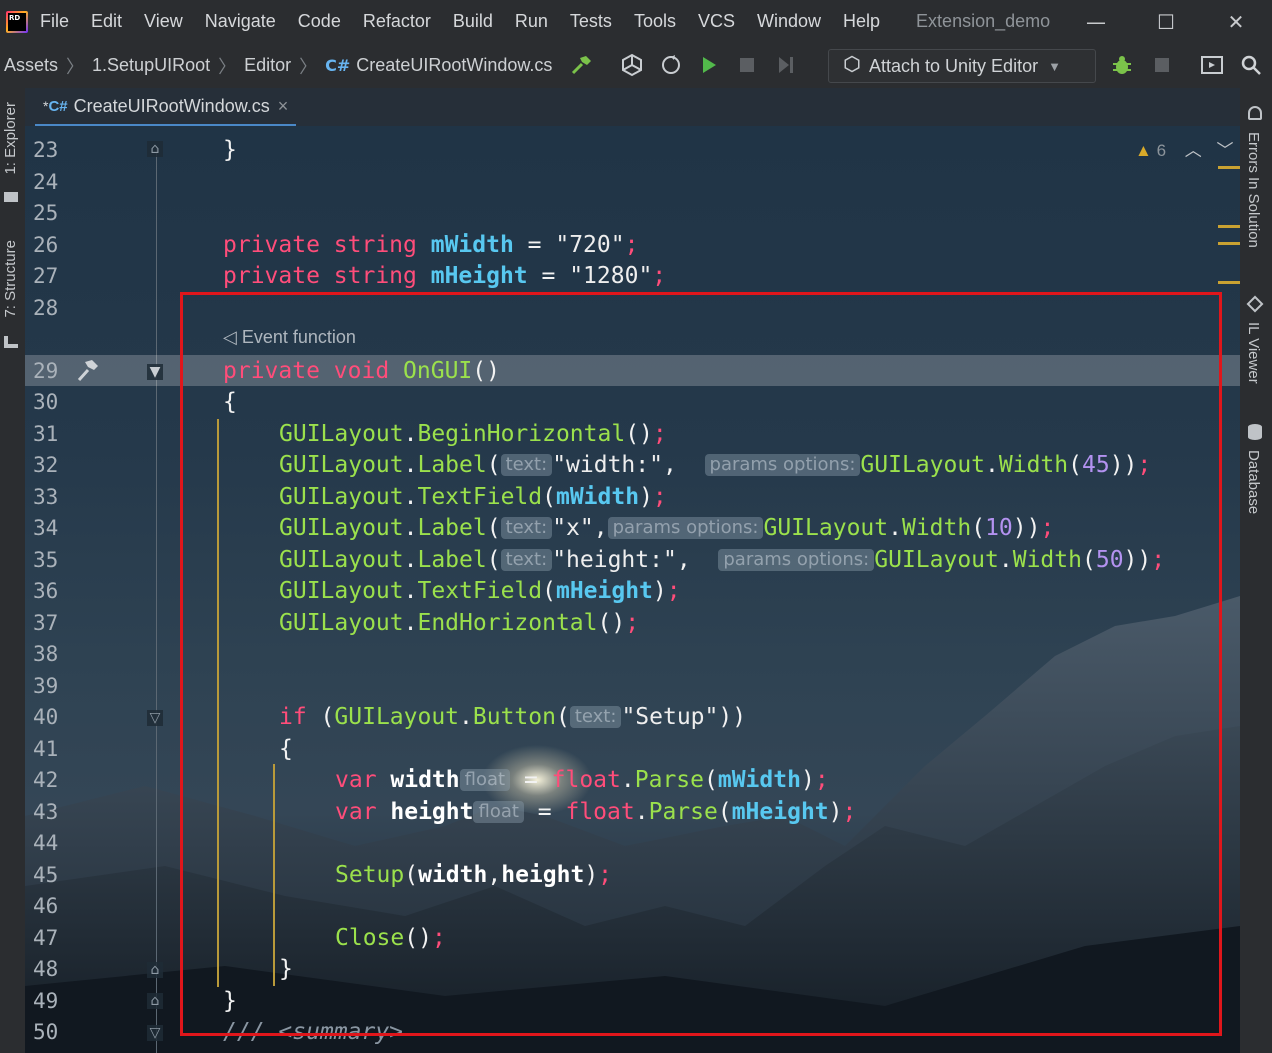 Image resolution: width=1272 pixels, height=1053 pixels. Describe the element at coordinates (106, 21) in the screenshot. I see `menu-edit: Edit` at that location.